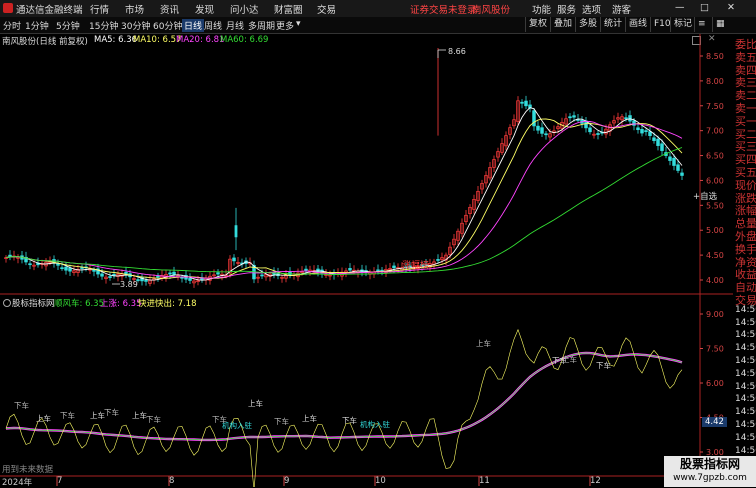 The height and width of the screenshot is (488, 756). What do you see at coordinates (682, 24) in the screenshot?
I see `mark-button: 标记` at bounding box center [682, 24].